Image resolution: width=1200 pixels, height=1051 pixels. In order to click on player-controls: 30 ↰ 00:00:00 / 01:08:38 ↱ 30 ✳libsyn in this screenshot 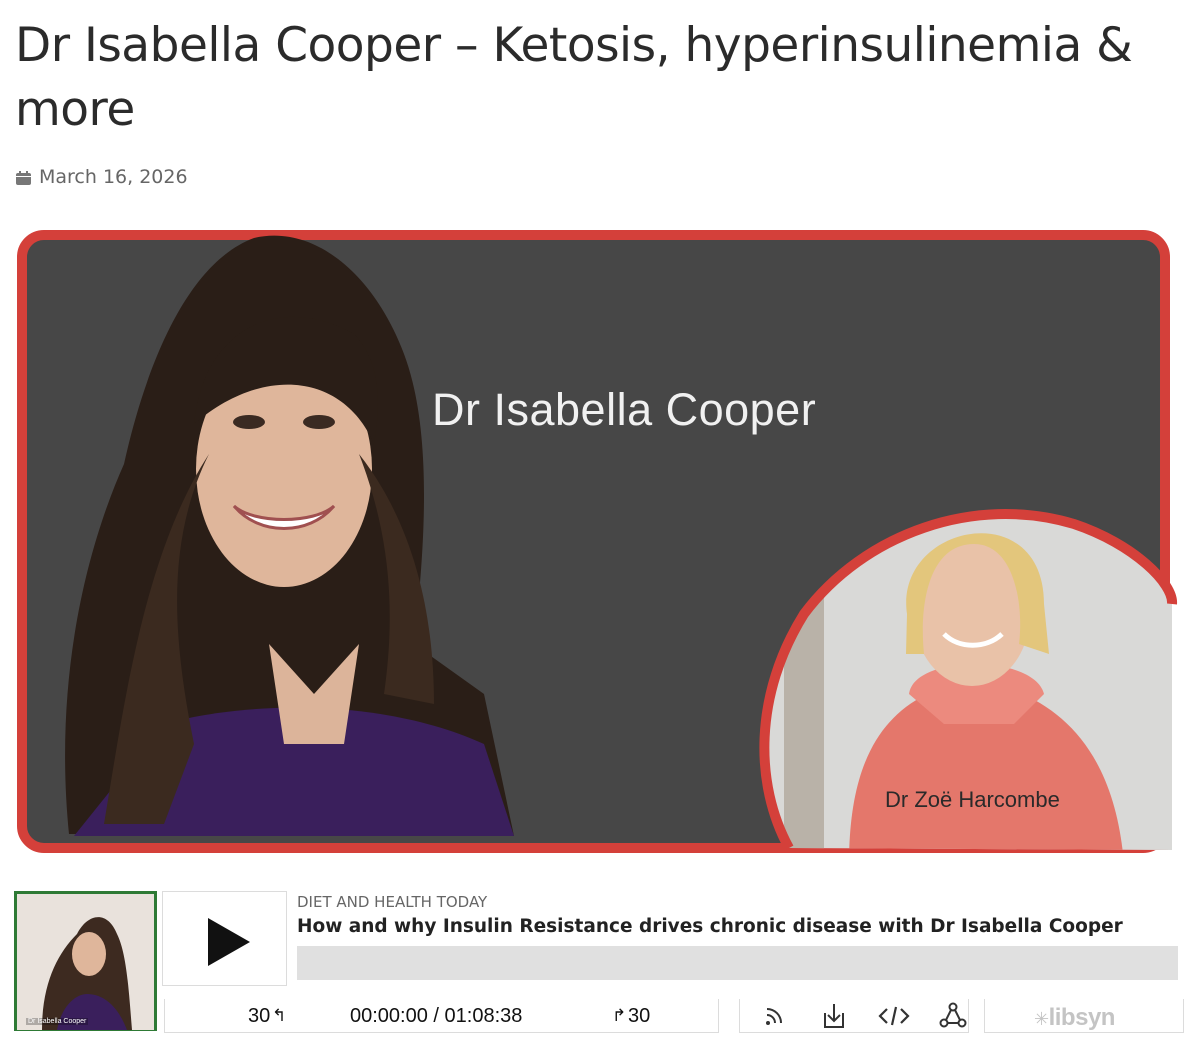, I will do `click(674, 1016)`.